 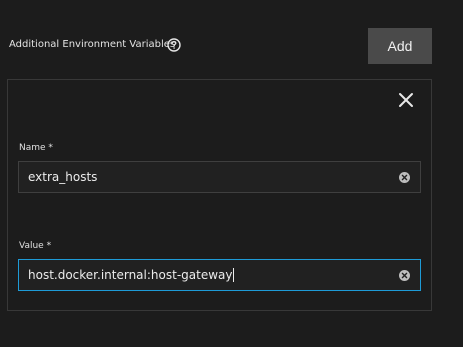 I want to click on value-field-text: host.docker.internal:host-gateway, so click(x=130, y=274).